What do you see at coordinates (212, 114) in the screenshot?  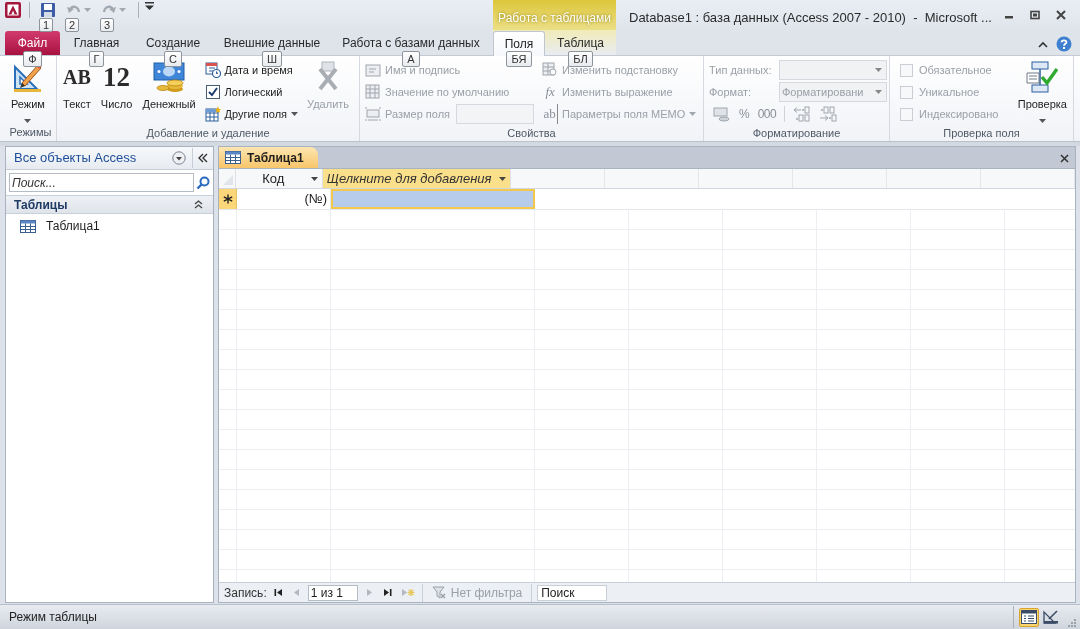 I see `table-star-icon` at bounding box center [212, 114].